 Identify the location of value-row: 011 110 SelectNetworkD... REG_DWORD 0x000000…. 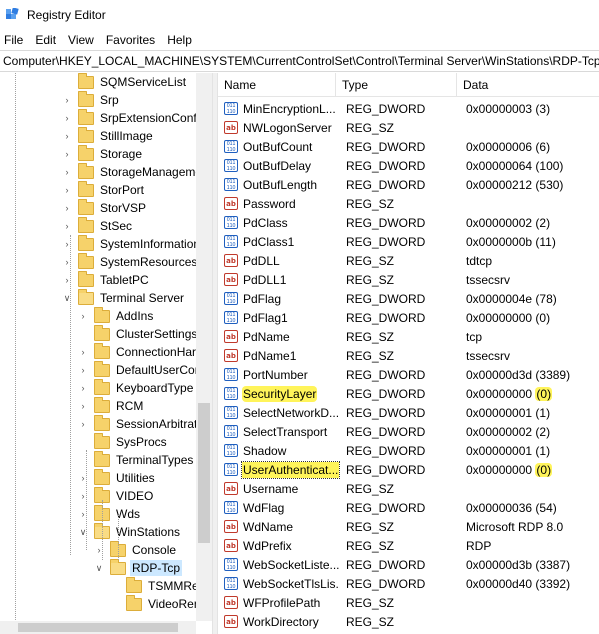
(408, 412).